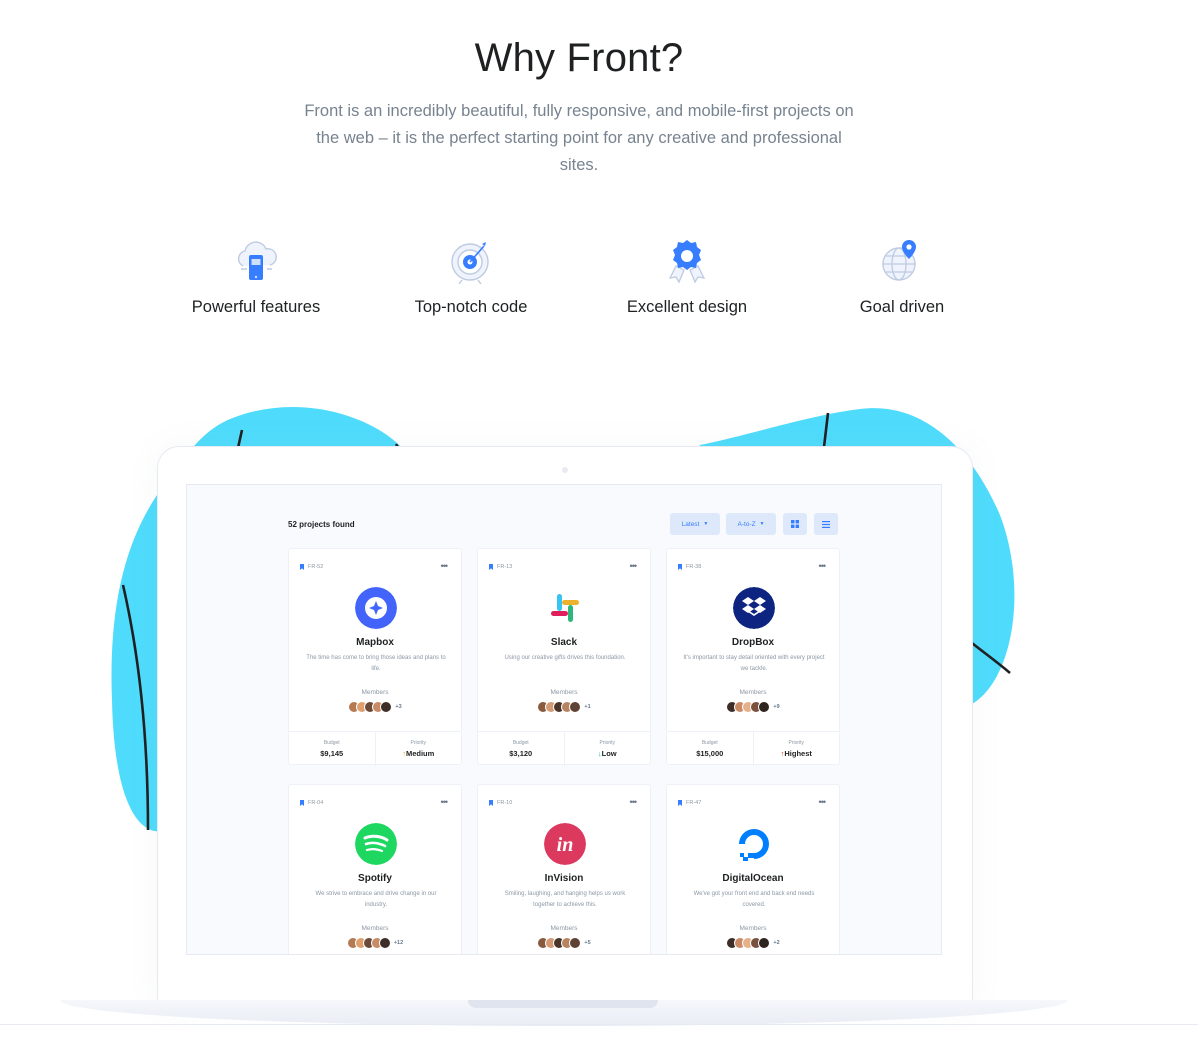 The width and height of the screenshot is (1198, 1049). Describe the element at coordinates (798, 753) in the screenshot. I see `priority-value: Highest` at that location.